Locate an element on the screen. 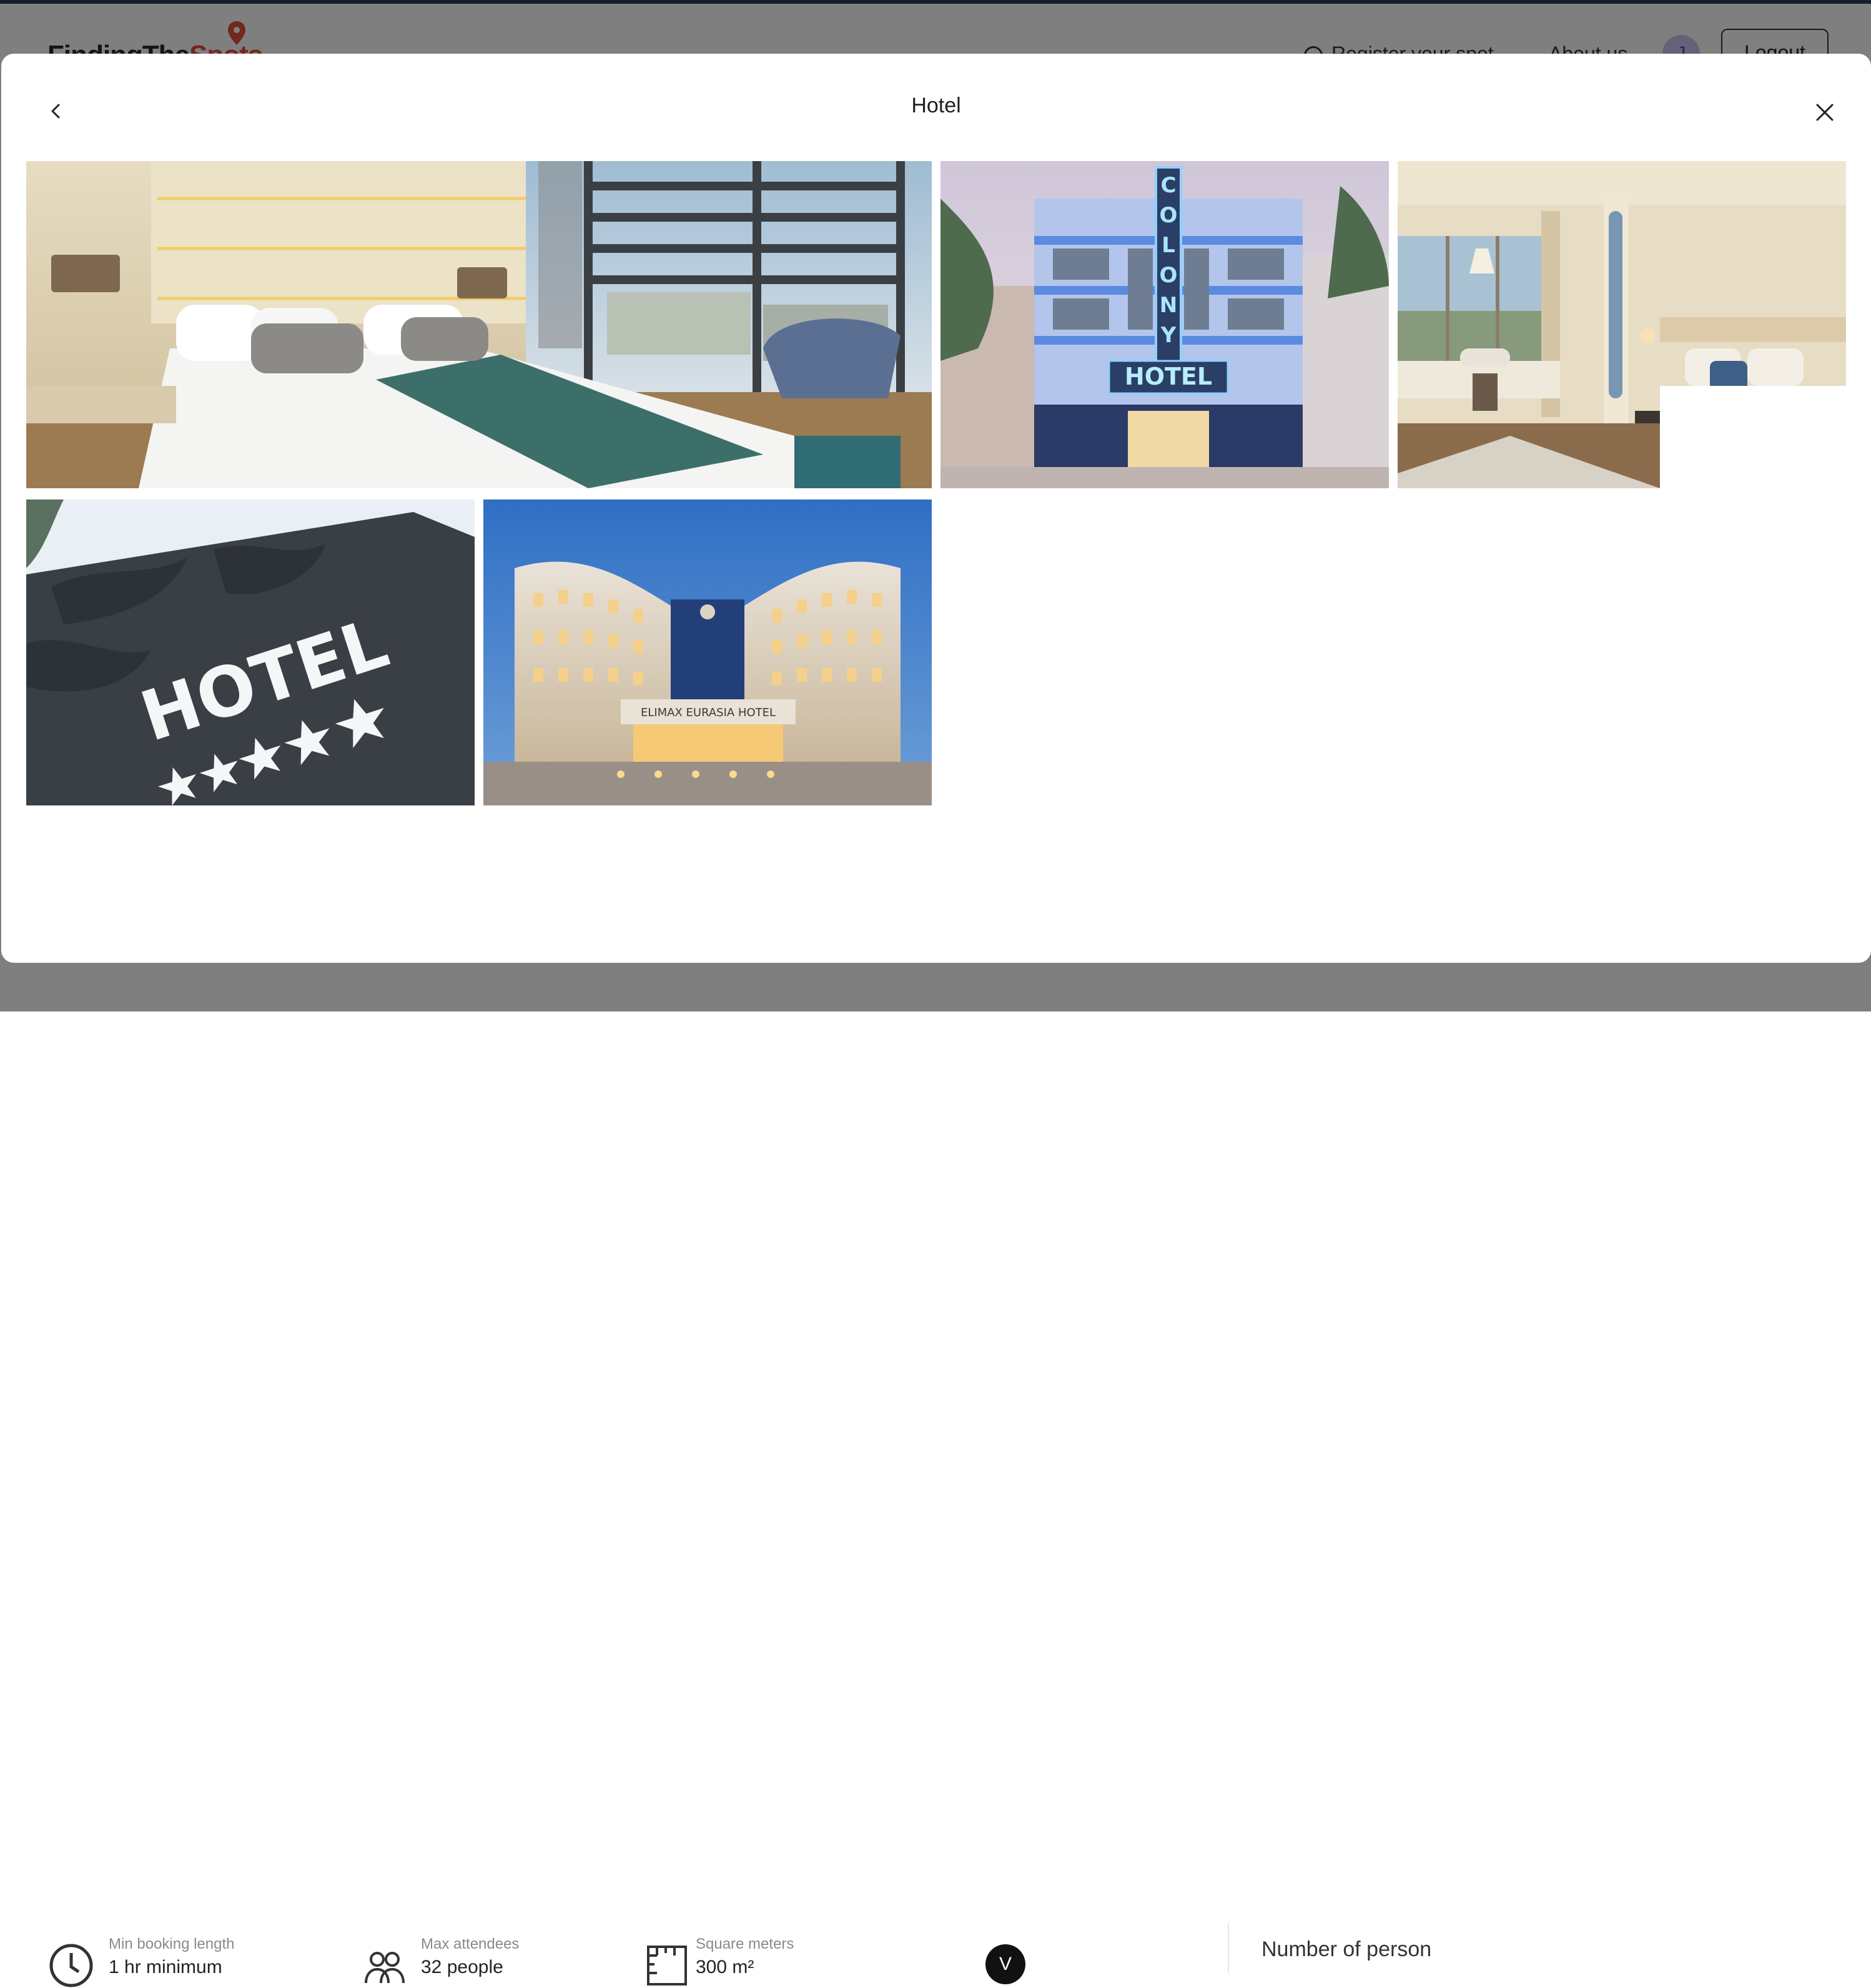 The width and height of the screenshot is (1871, 1988). colony-hotel-illustration: COLONY HOTEL is located at coordinates (1164, 325).